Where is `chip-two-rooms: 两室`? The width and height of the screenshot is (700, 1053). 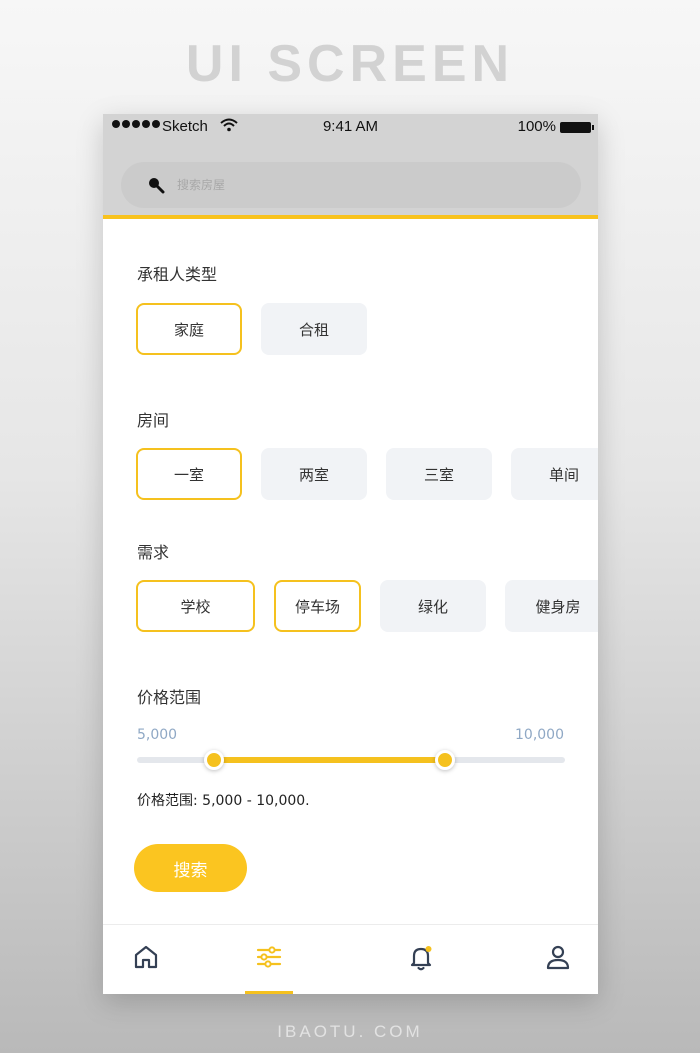
chip-two-rooms: 两室 is located at coordinates (314, 474).